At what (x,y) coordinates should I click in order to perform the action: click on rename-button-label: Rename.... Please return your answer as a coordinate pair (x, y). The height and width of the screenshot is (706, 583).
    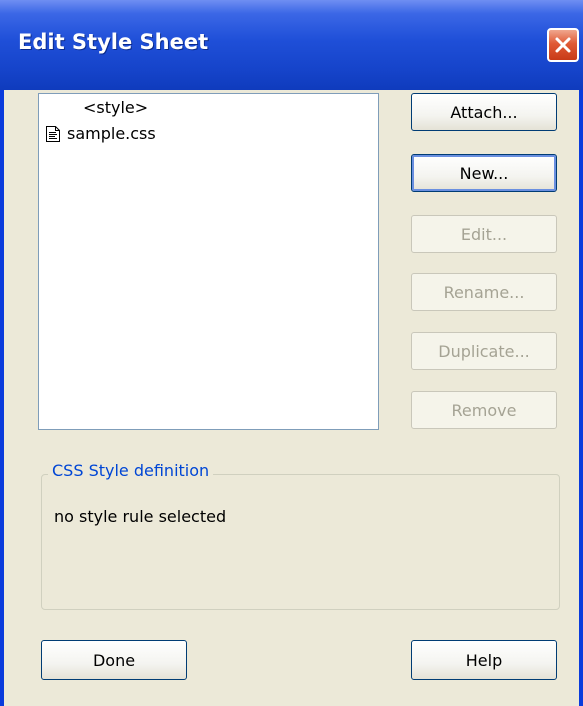
    Looking at the image, I should click on (484, 292).